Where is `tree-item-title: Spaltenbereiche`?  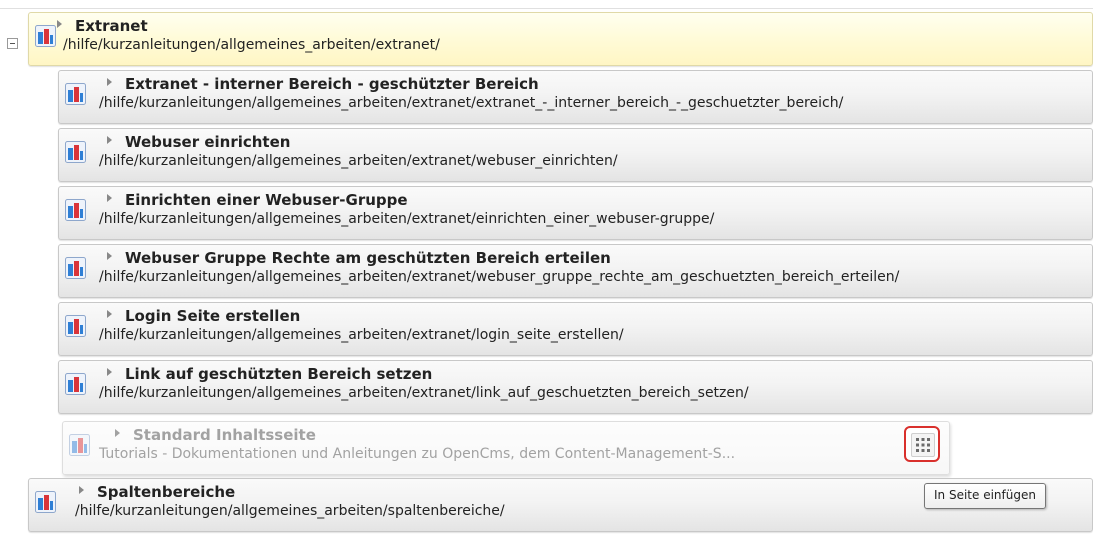 tree-item-title: Spaltenbereiche is located at coordinates (157, 492).